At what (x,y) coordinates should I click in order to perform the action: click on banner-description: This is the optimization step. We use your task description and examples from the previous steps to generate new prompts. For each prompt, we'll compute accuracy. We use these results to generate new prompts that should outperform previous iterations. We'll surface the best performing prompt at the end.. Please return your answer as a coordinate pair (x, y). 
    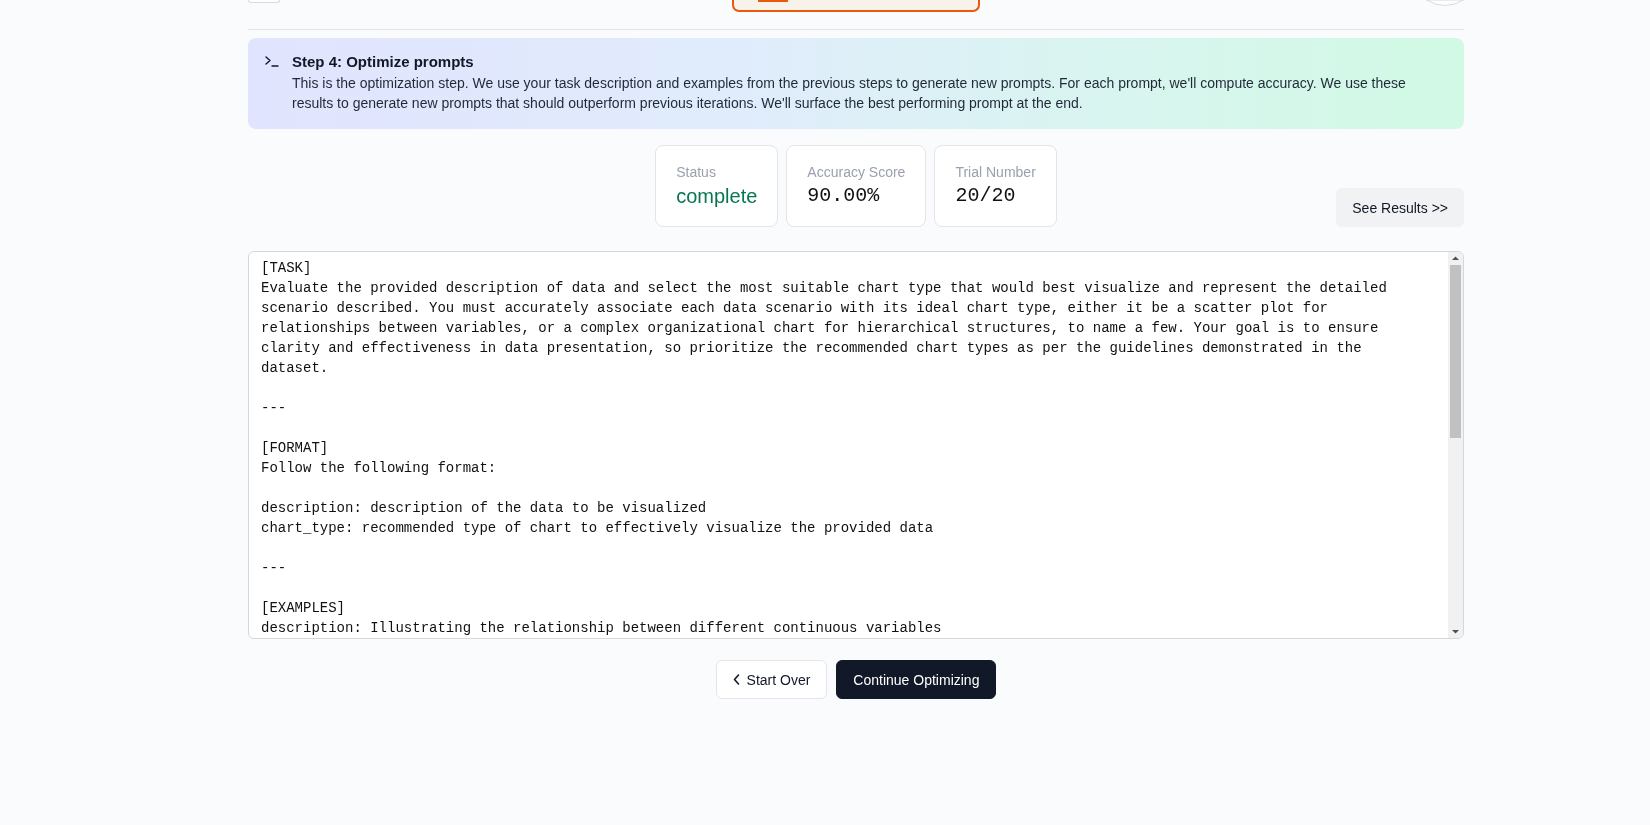
    Looking at the image, I should click on (849, 93).